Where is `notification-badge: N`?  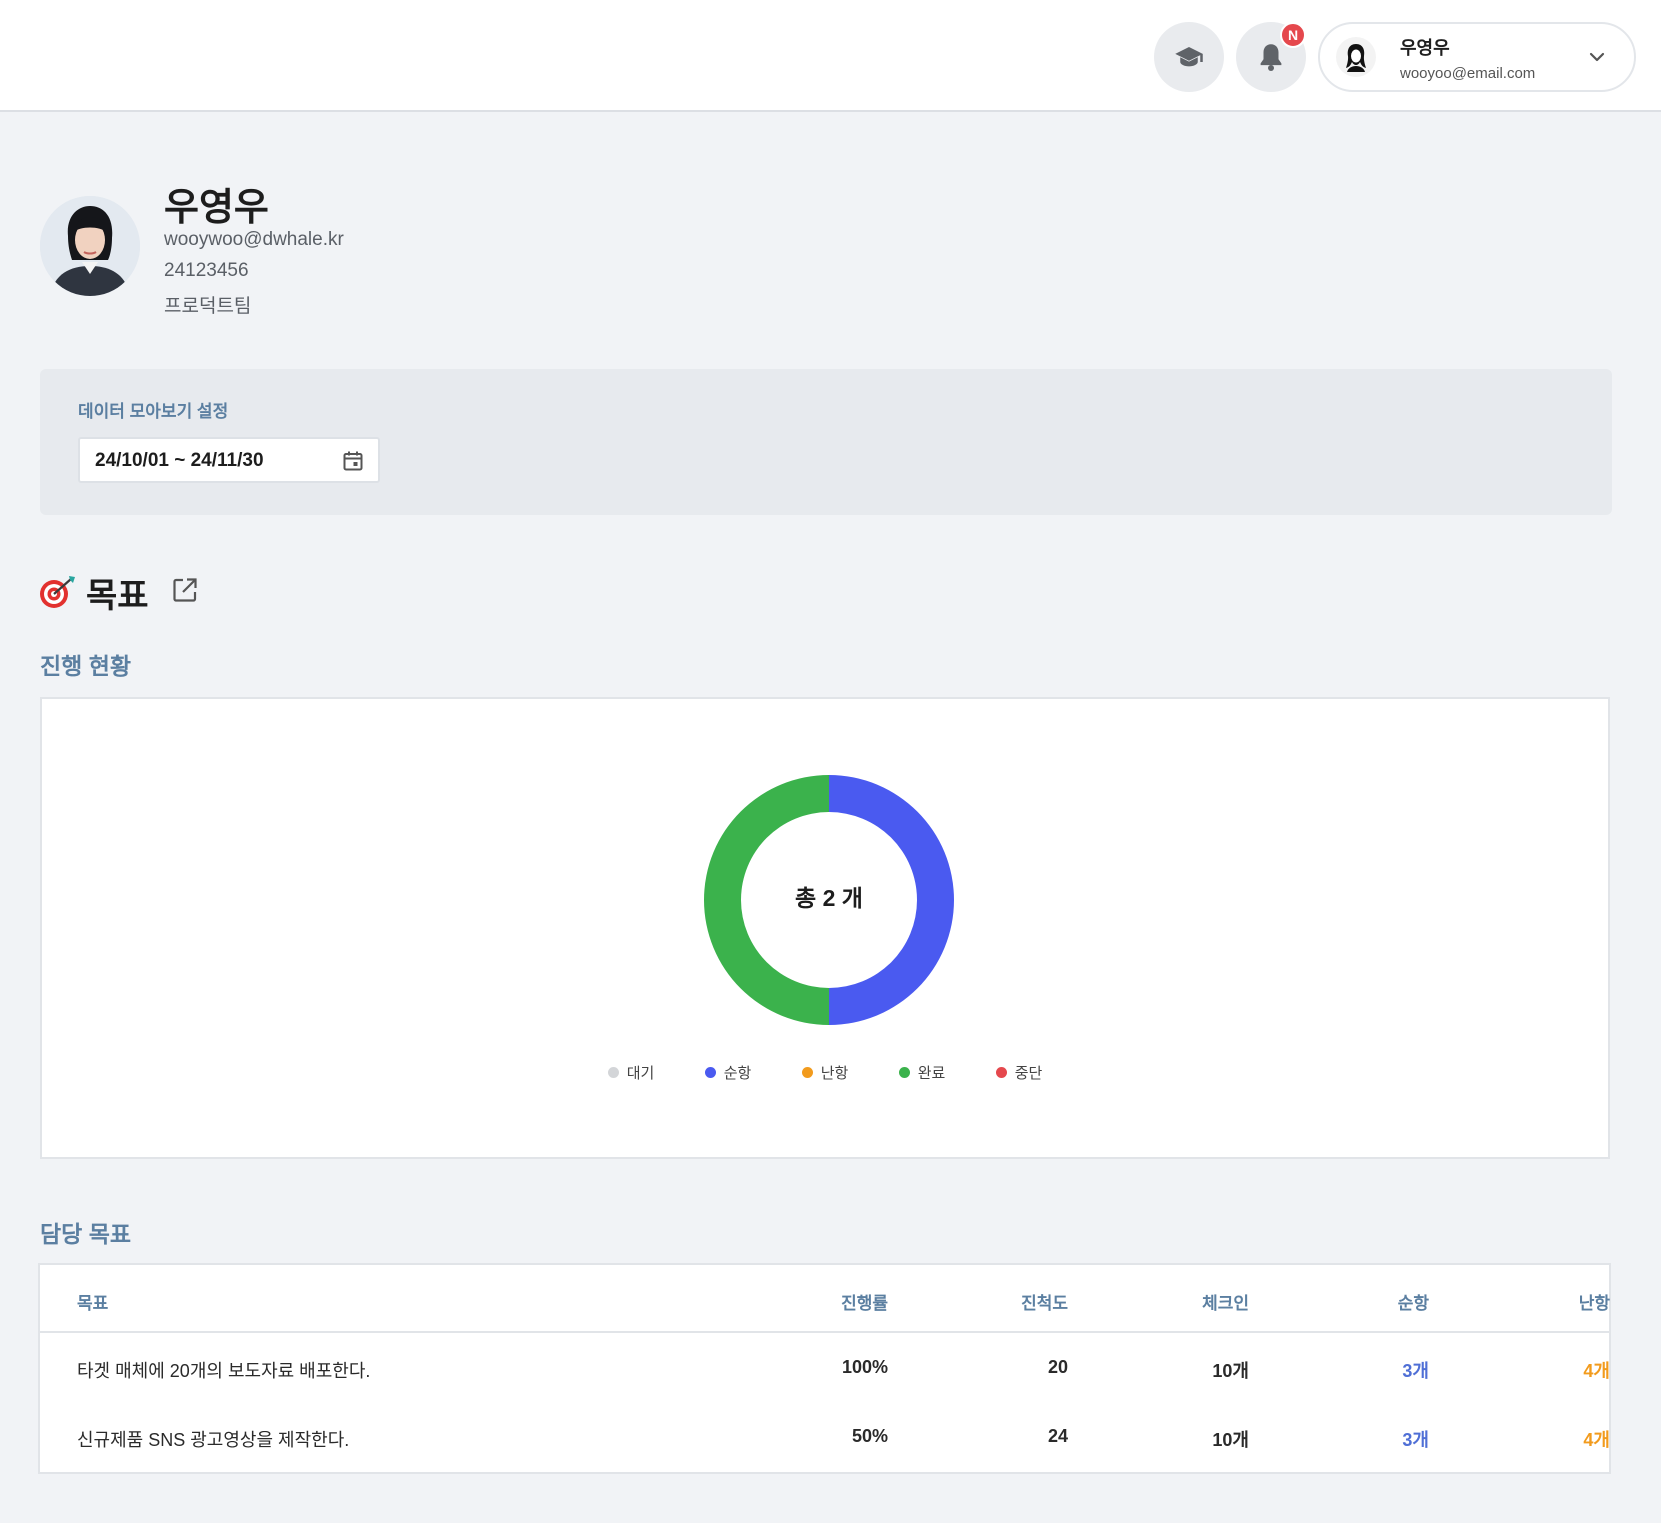
notification-badge: N is located at coordinates (1293, 35).